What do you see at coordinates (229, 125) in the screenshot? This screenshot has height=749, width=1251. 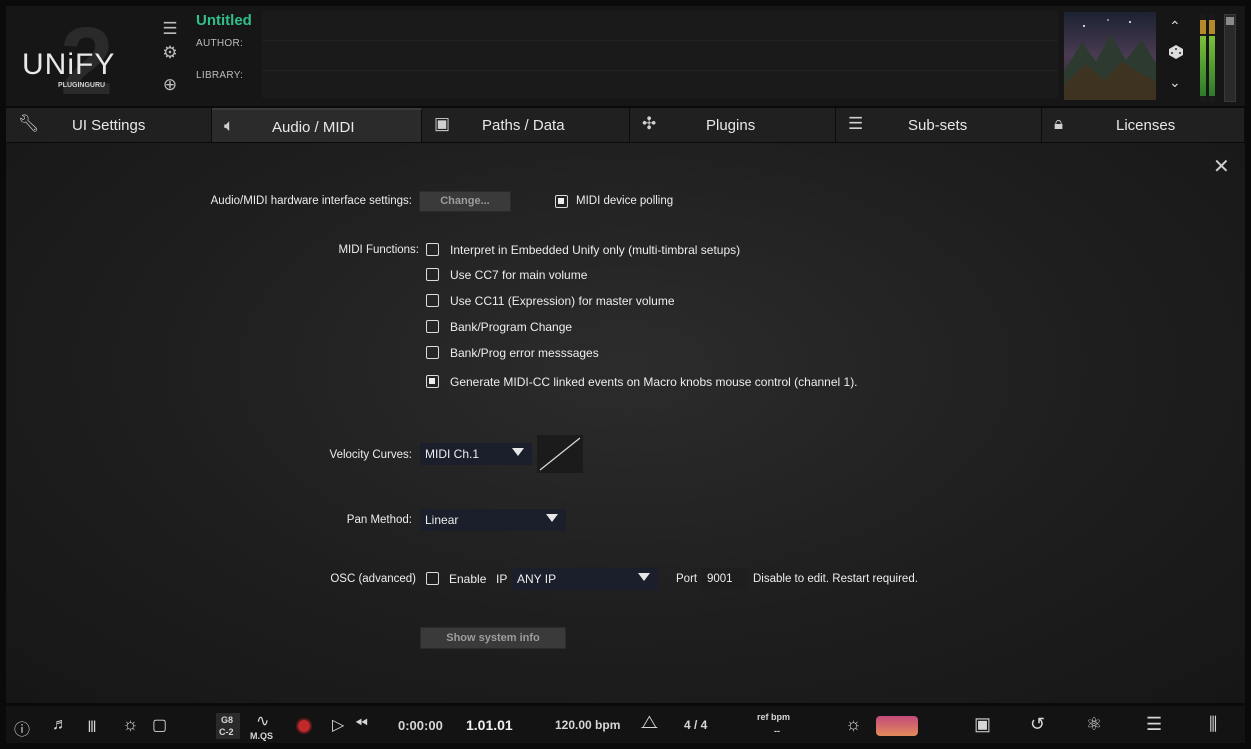 I see `speaker-icon: 🔈︎` at bounding box center [229, 125].